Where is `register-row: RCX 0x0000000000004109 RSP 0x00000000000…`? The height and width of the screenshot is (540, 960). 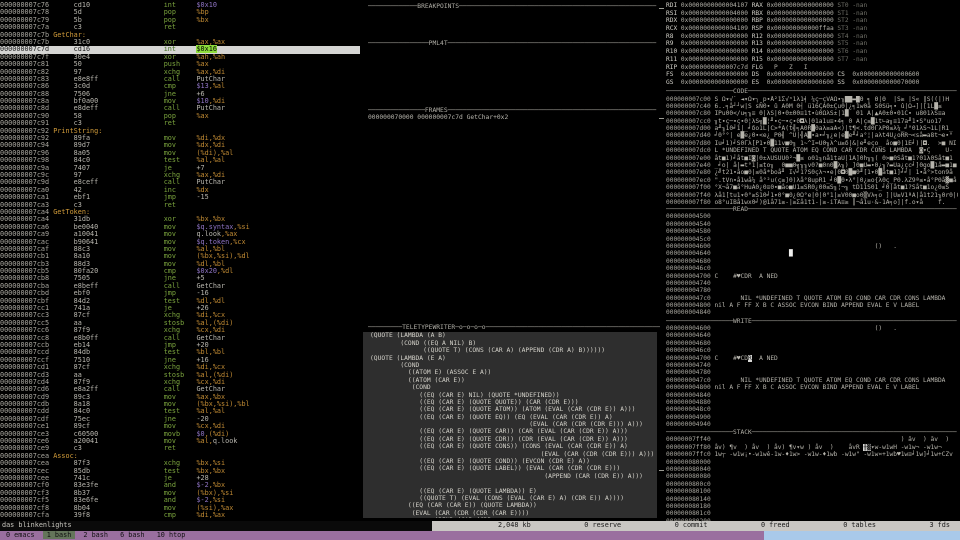
register-row: RCX 0x0000000000004109 RSP 0x00000000000… is located at coordinates (793, 29).